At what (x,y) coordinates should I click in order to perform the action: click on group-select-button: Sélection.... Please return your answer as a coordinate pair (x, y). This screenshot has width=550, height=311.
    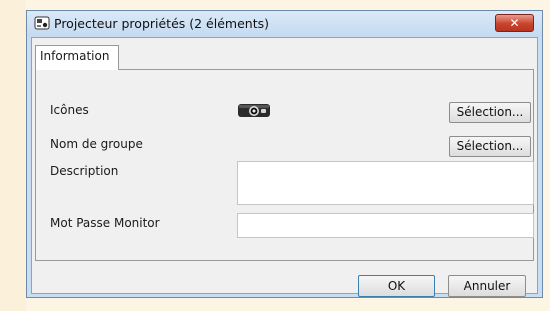
    Looking at the image, I should click on (490, 146).